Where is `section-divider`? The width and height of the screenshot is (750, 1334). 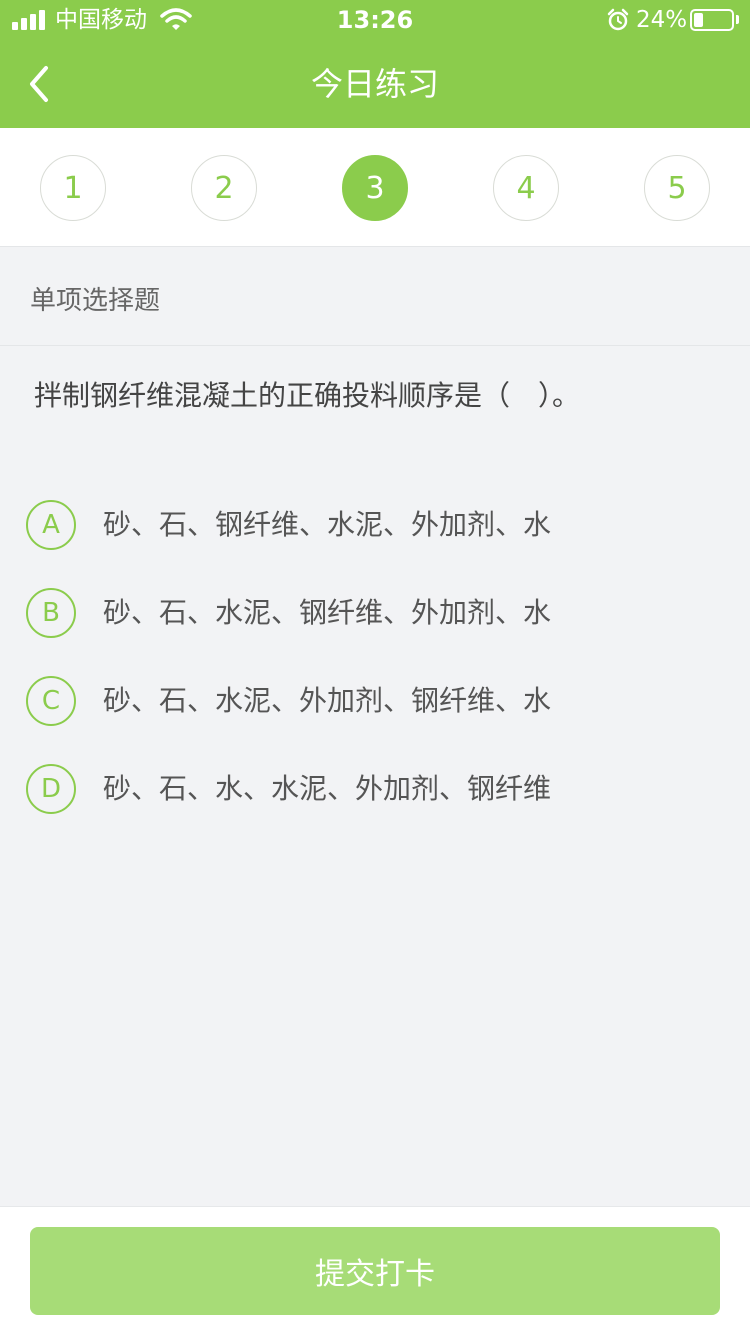 section-divider is located at coordinates (375, 345).